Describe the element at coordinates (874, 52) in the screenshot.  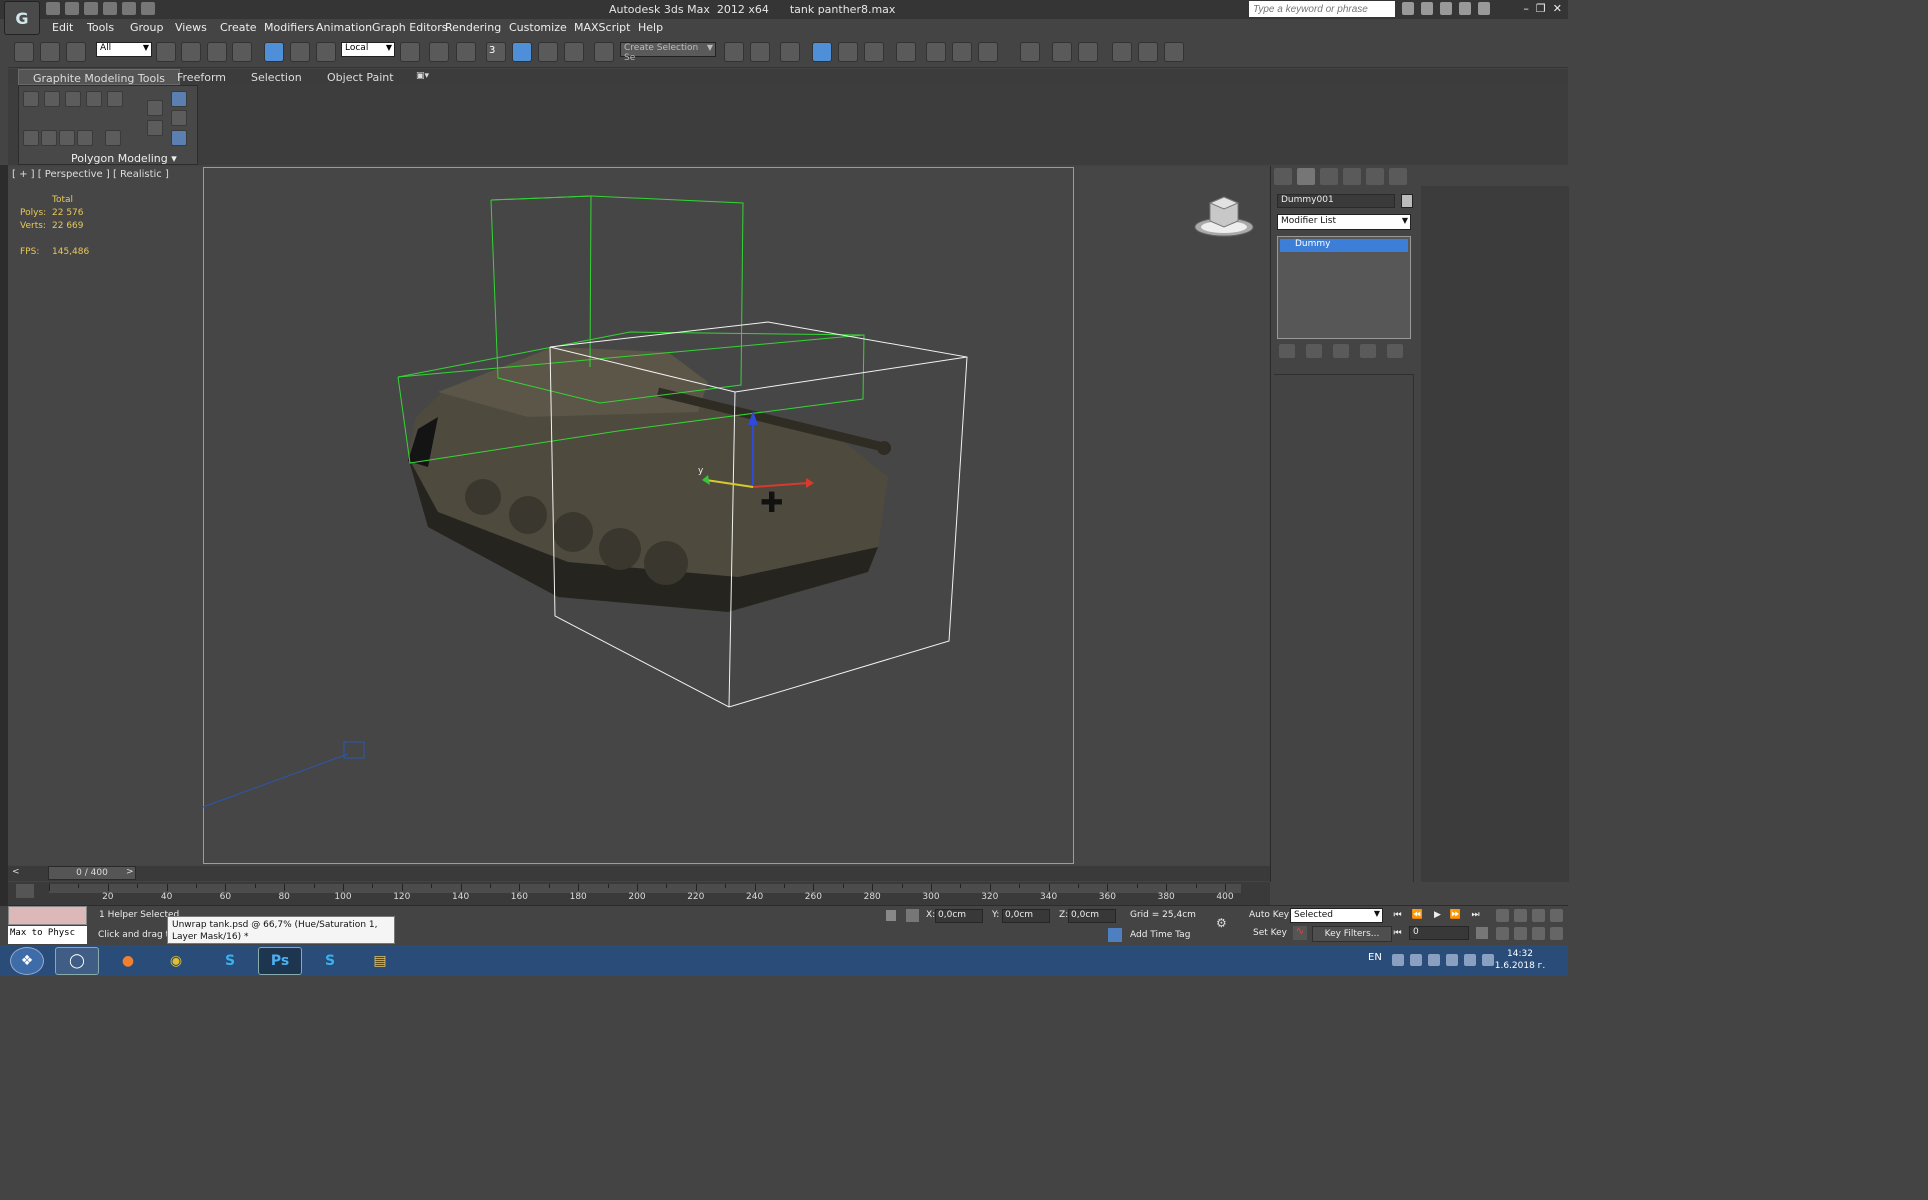
I see `schematic-view-icon` at that location.